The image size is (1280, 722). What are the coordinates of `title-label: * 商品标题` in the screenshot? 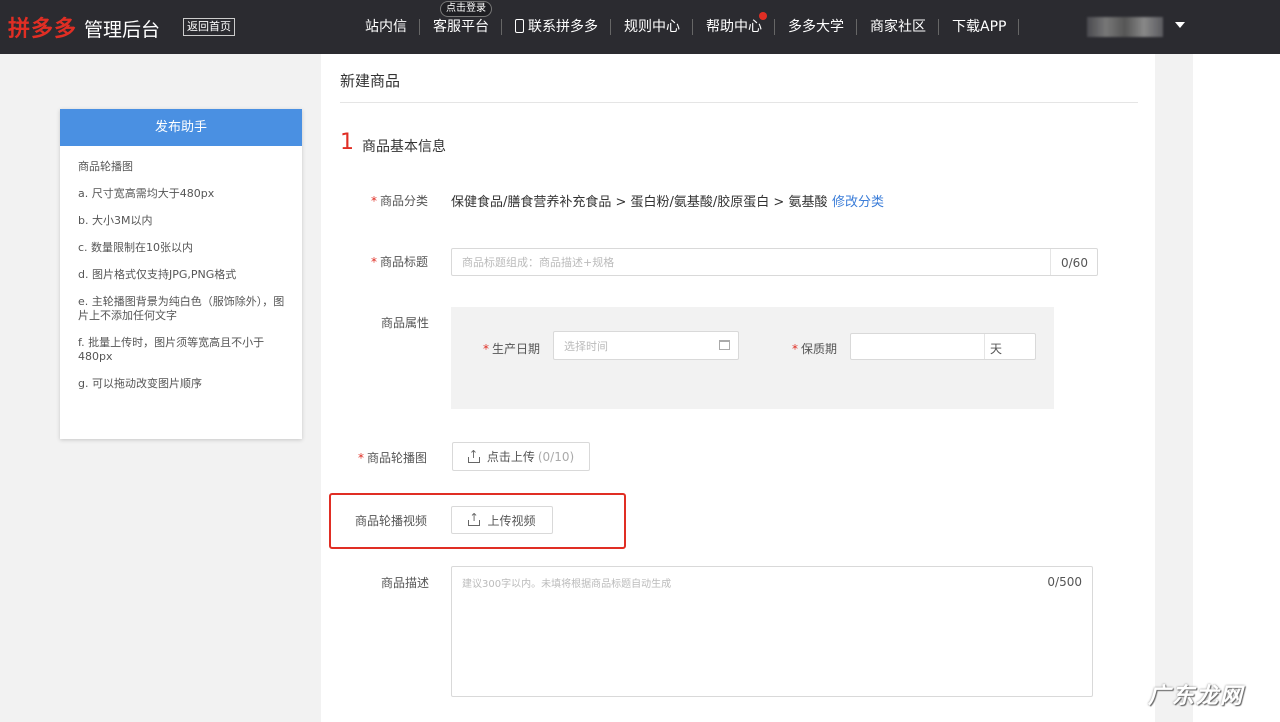 It's located at (400, 262).